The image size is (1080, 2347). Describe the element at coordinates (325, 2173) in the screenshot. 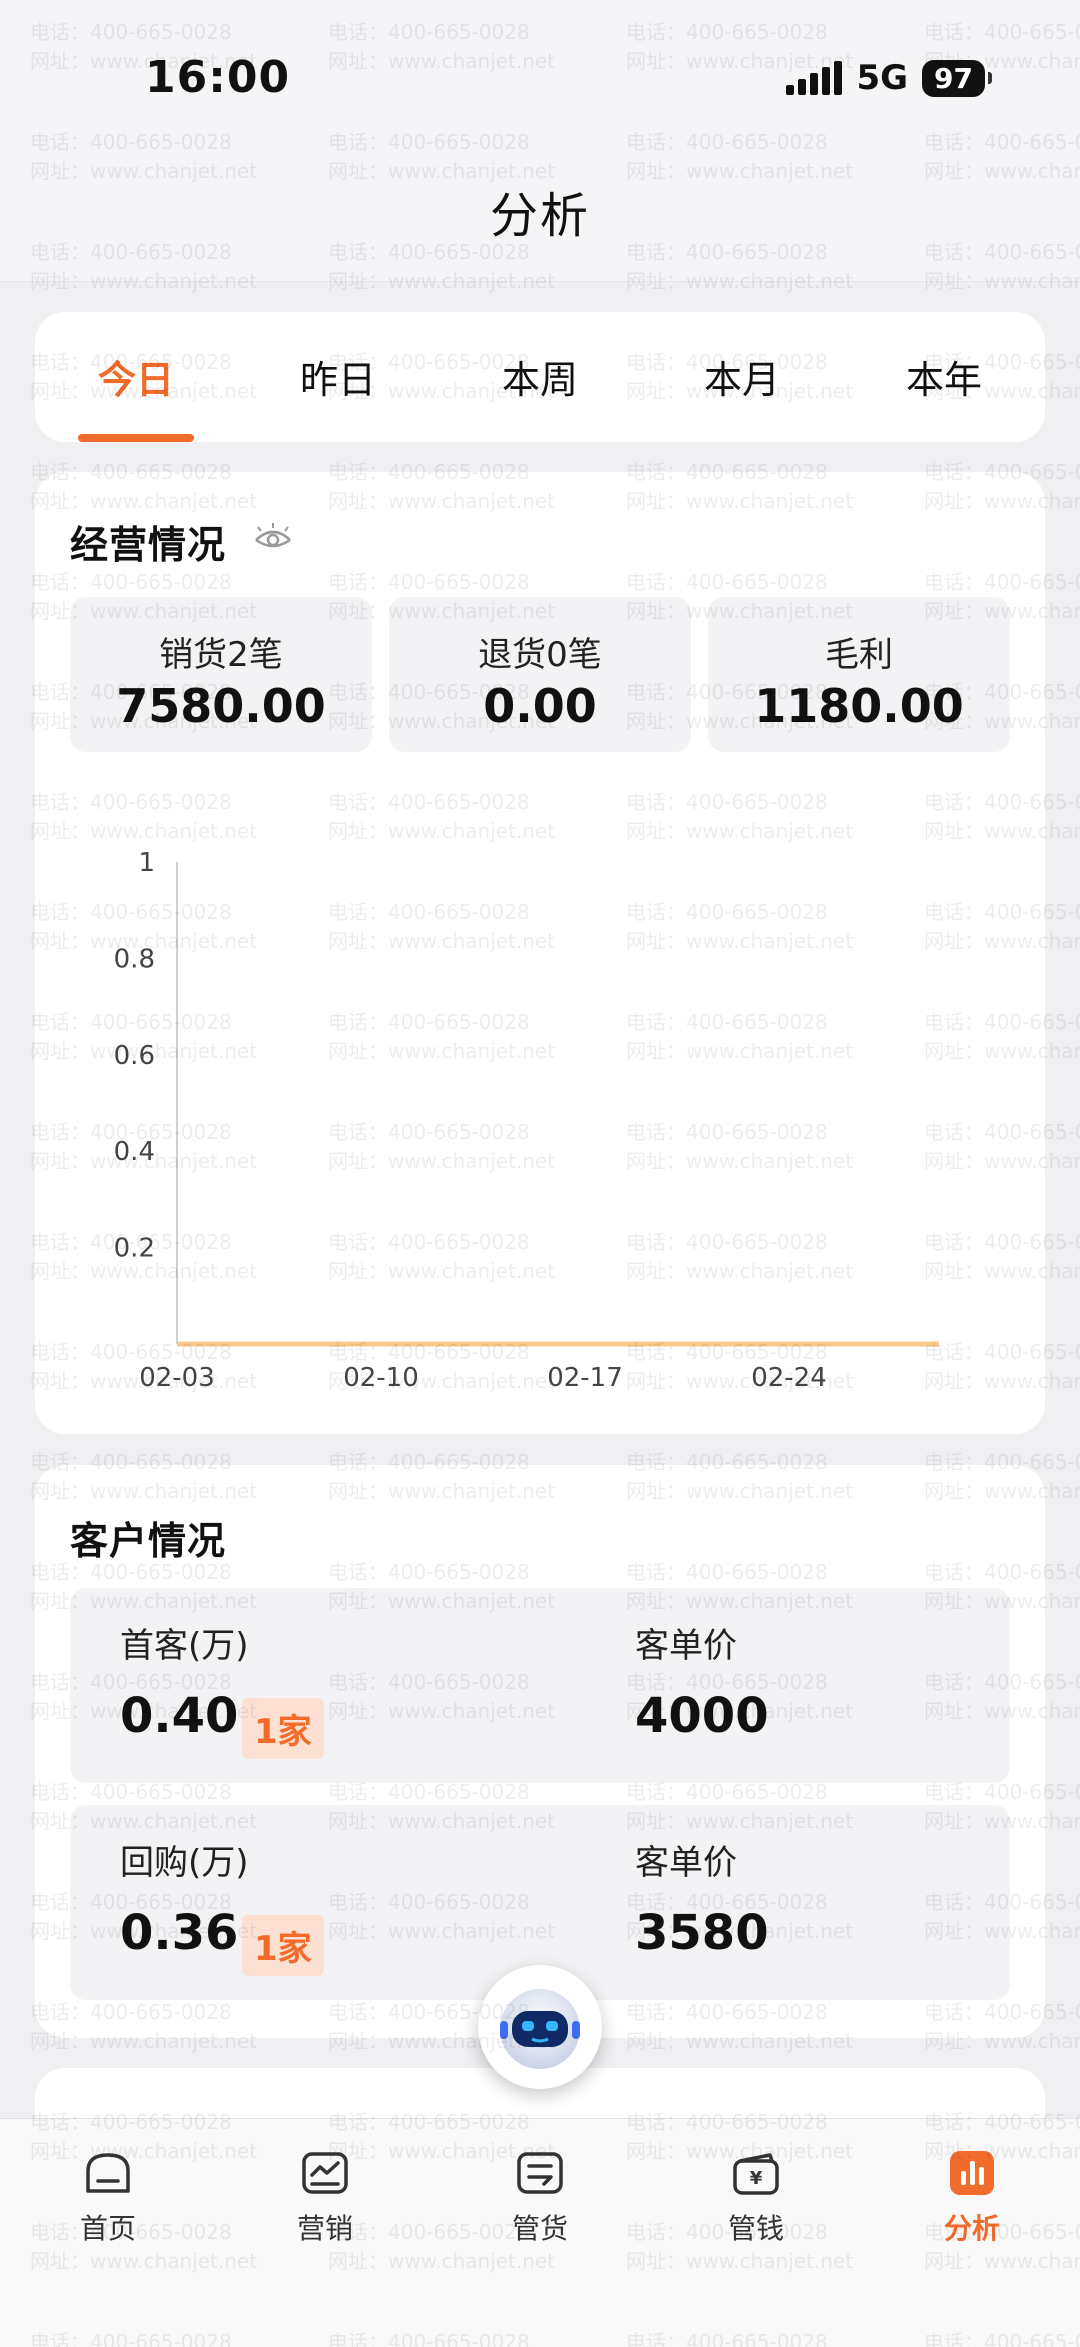

I see `marketing-icon` at that location.